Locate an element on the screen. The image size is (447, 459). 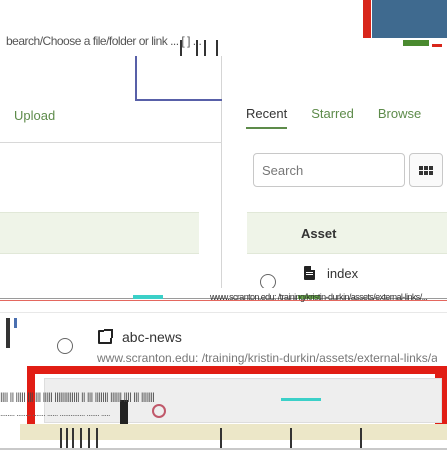
grid-icon is located at coordinates (426, 170).